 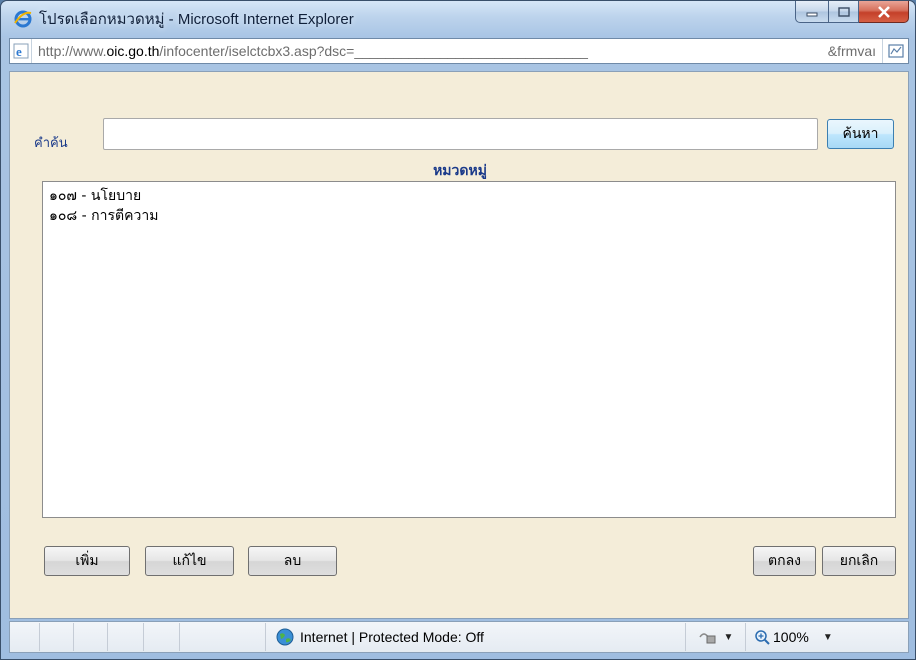 I want to click on zoom-icon, so click(x=762, y=637).